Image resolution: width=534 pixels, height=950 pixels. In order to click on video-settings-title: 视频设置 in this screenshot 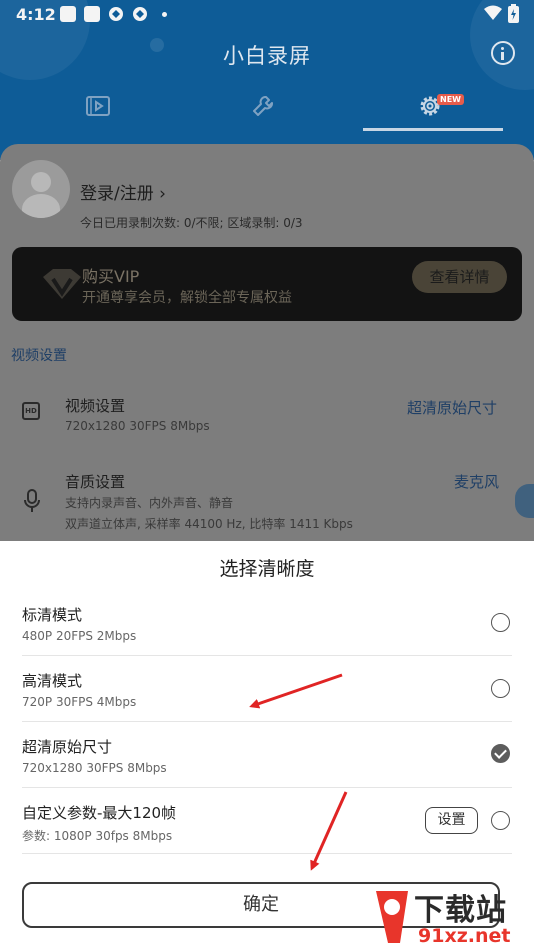, I will do `click(95, 405)`.